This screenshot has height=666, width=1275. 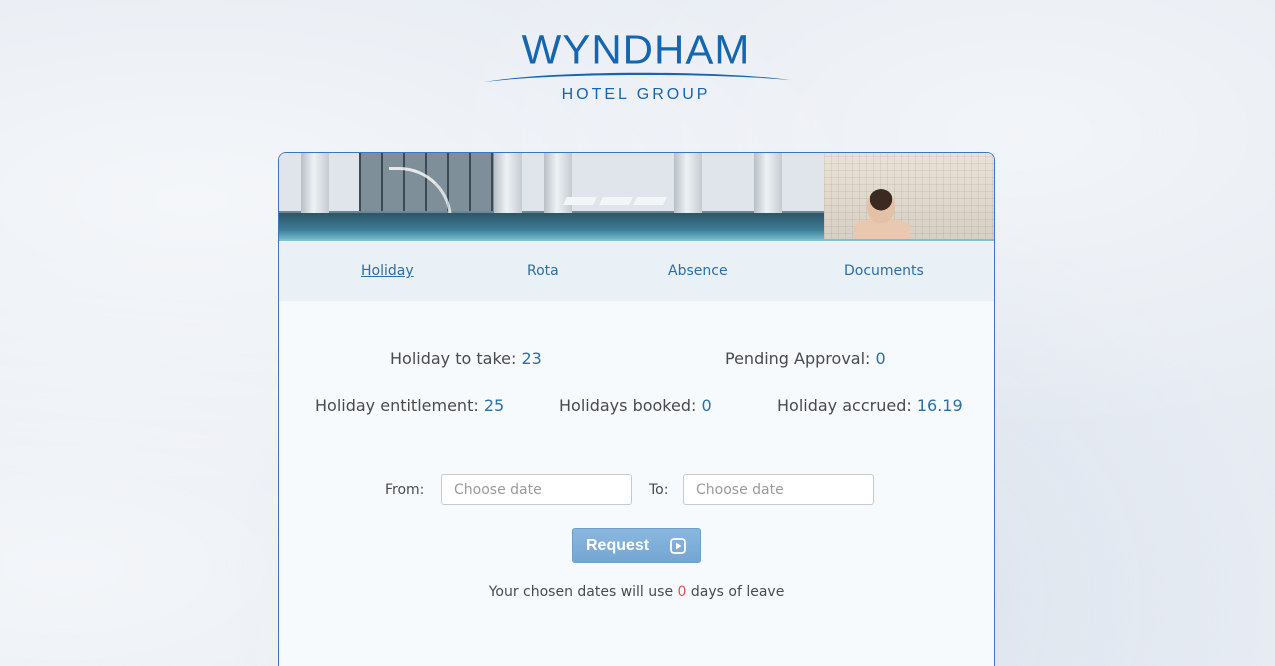 What do you see at coordinates (737, 592) in the screenshot?
I see `summary-suffix: days of leave` at bounding box center [737, 592].